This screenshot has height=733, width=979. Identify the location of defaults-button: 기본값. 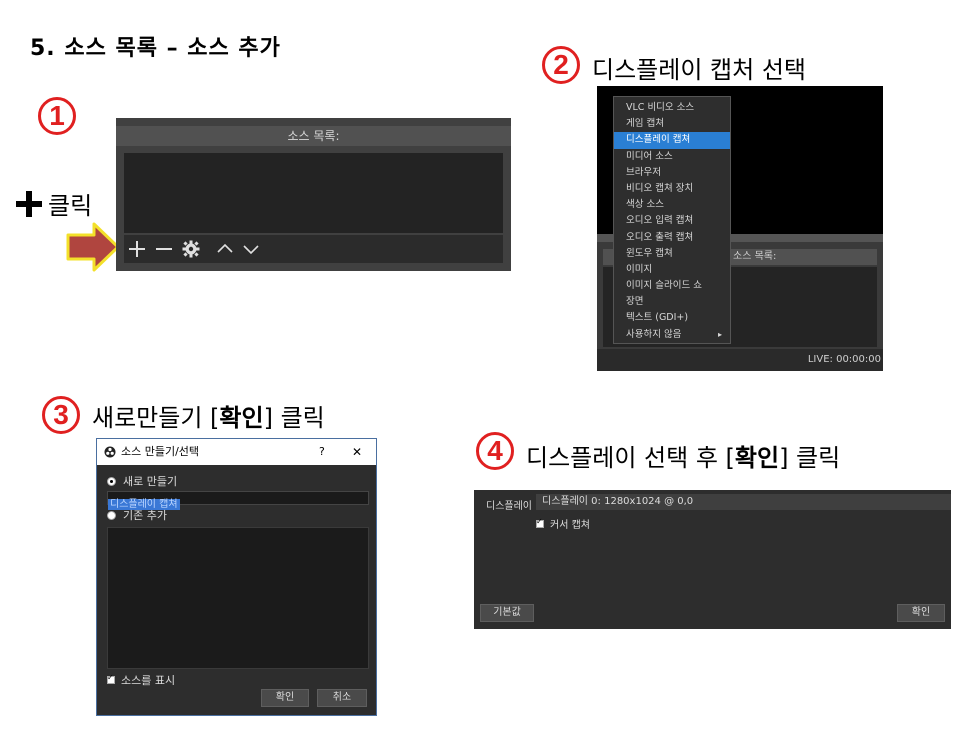
(507, 613).